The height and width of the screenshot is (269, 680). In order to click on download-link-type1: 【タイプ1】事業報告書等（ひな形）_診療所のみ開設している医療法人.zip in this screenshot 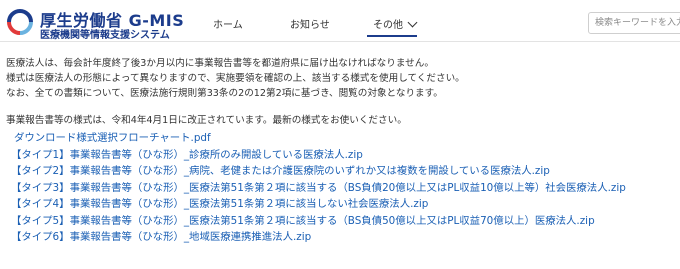, I will do `click(341, 155)`.